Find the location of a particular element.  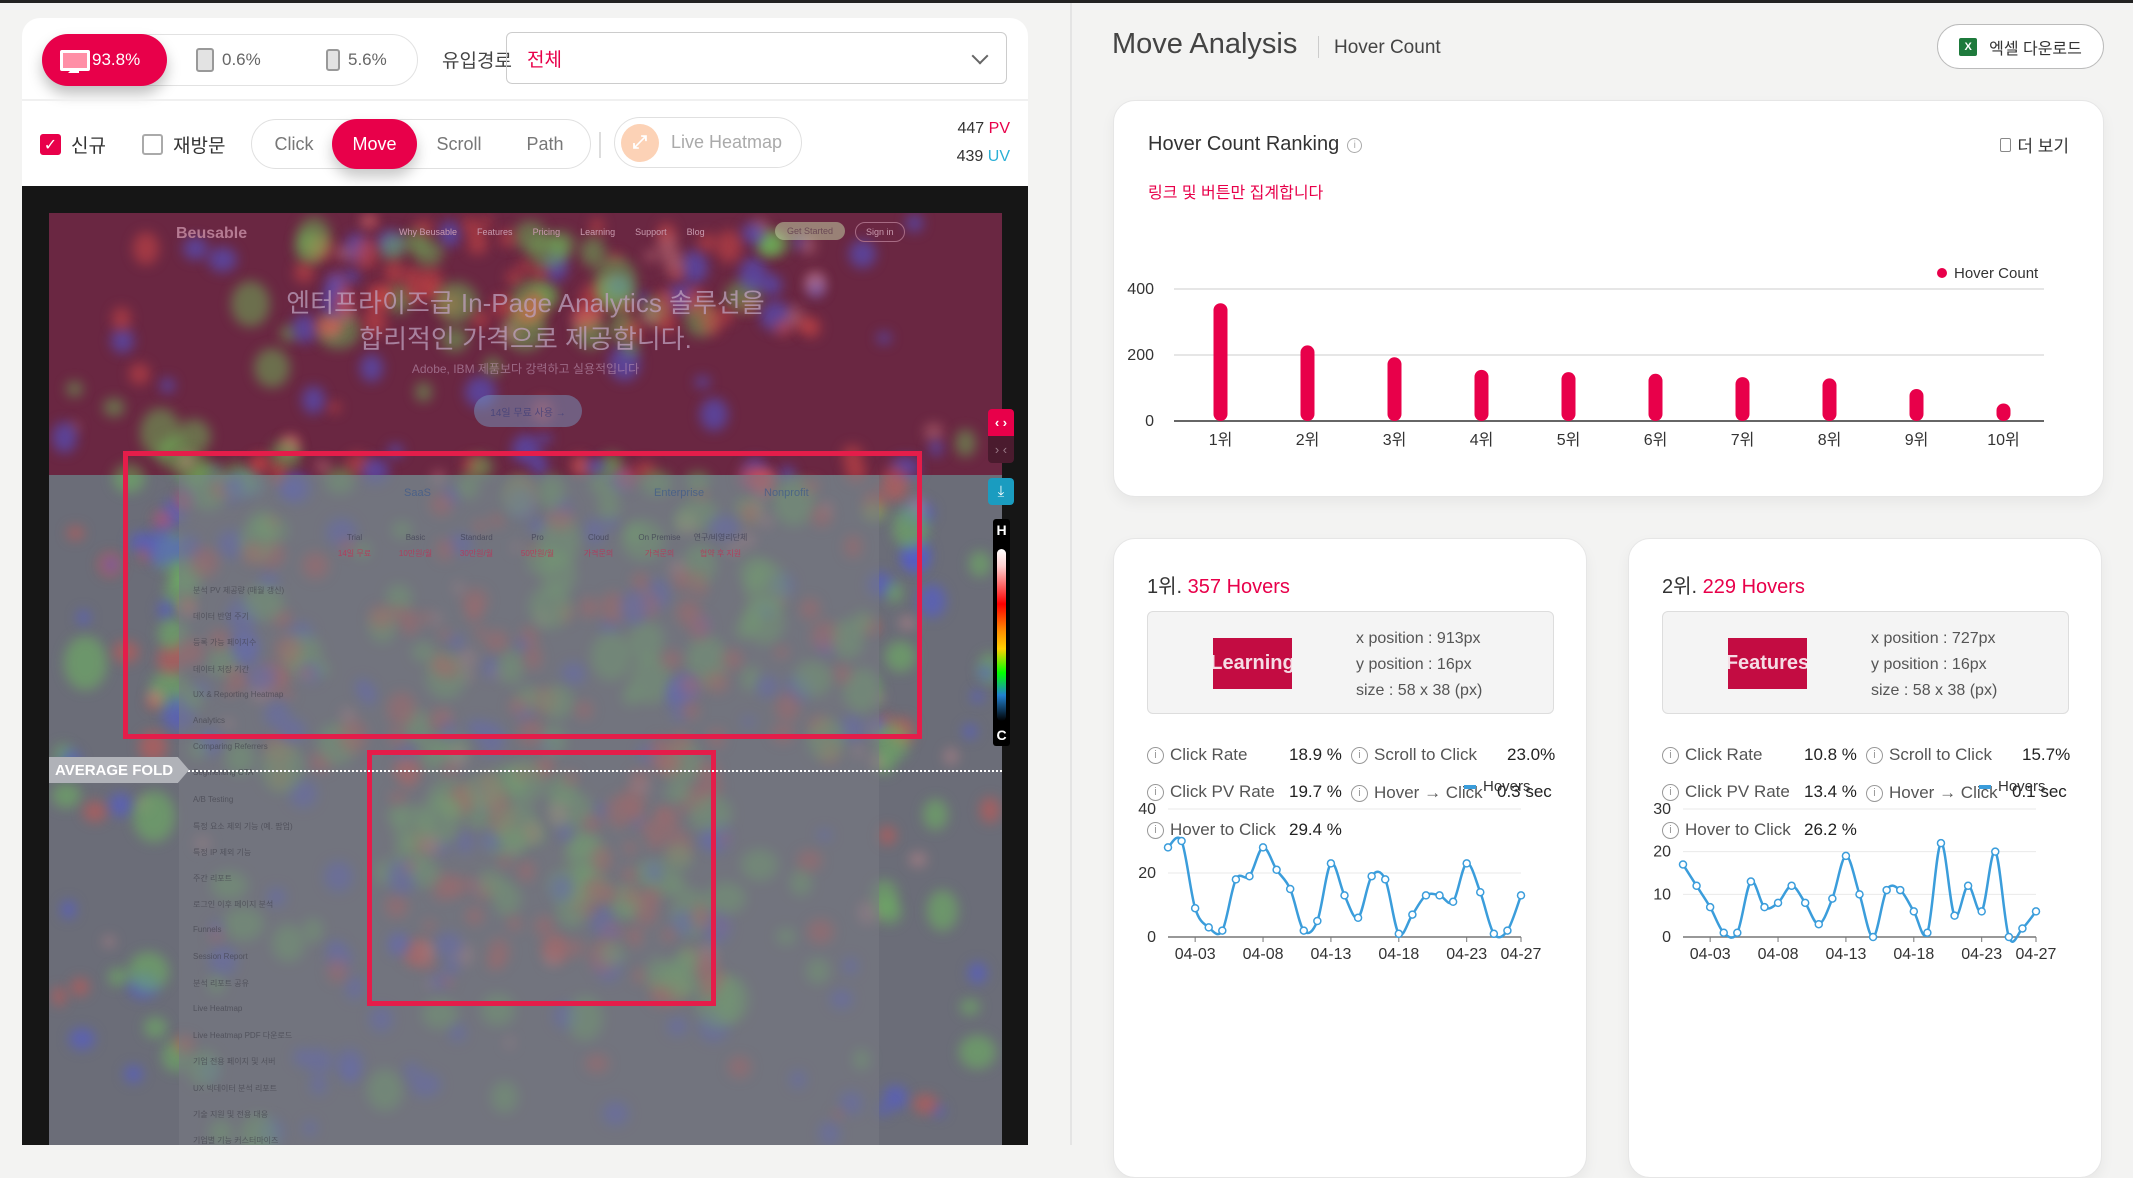

checkbox-checked-icon: ✓ is located at coordinates (50, 144).